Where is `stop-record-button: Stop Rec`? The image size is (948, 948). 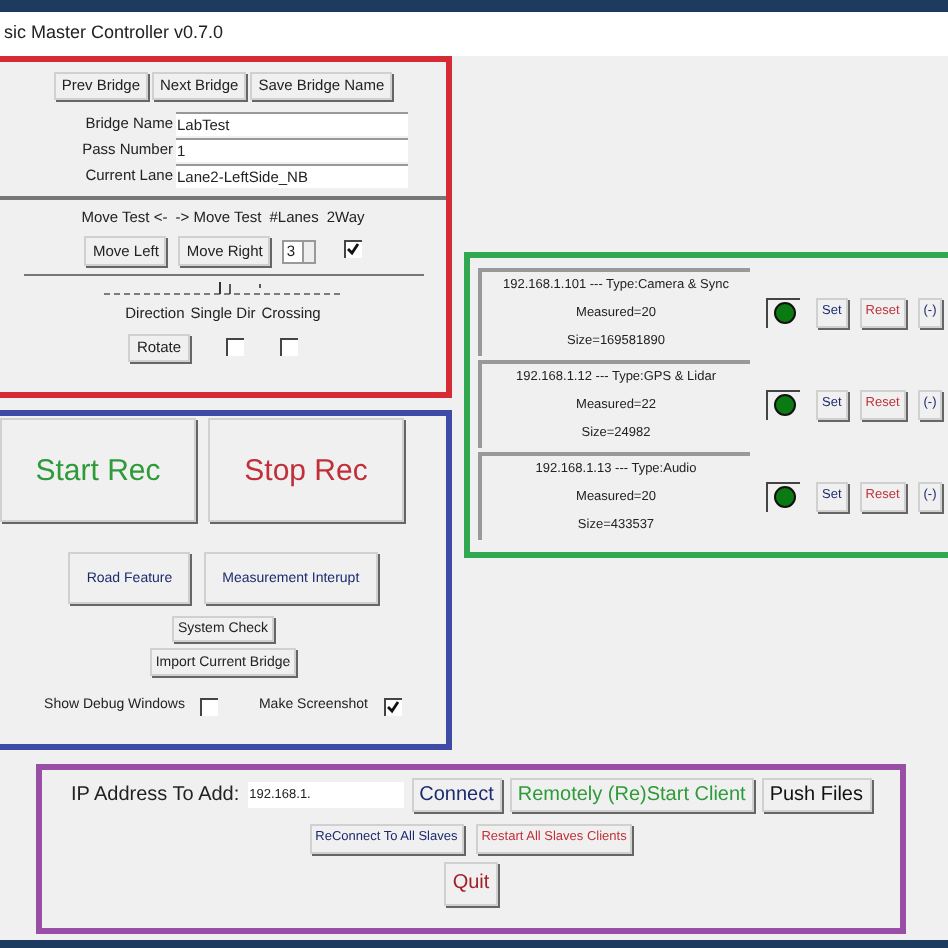
stop-record-button: Stop Rec is located at coordinates (306, 470).